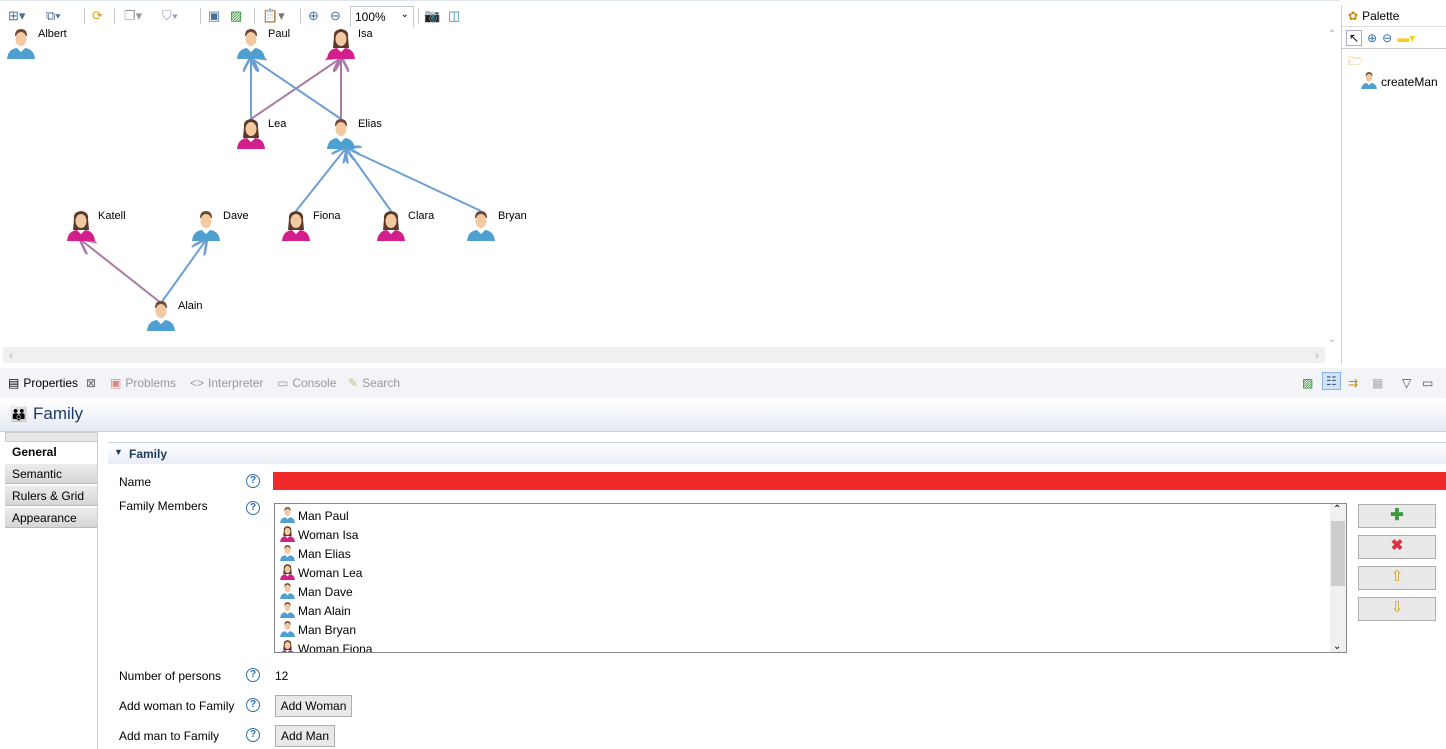  Describe the element at coordinates (116, 383) in the screenshot. I see `problems-icon: ▣` at that location.